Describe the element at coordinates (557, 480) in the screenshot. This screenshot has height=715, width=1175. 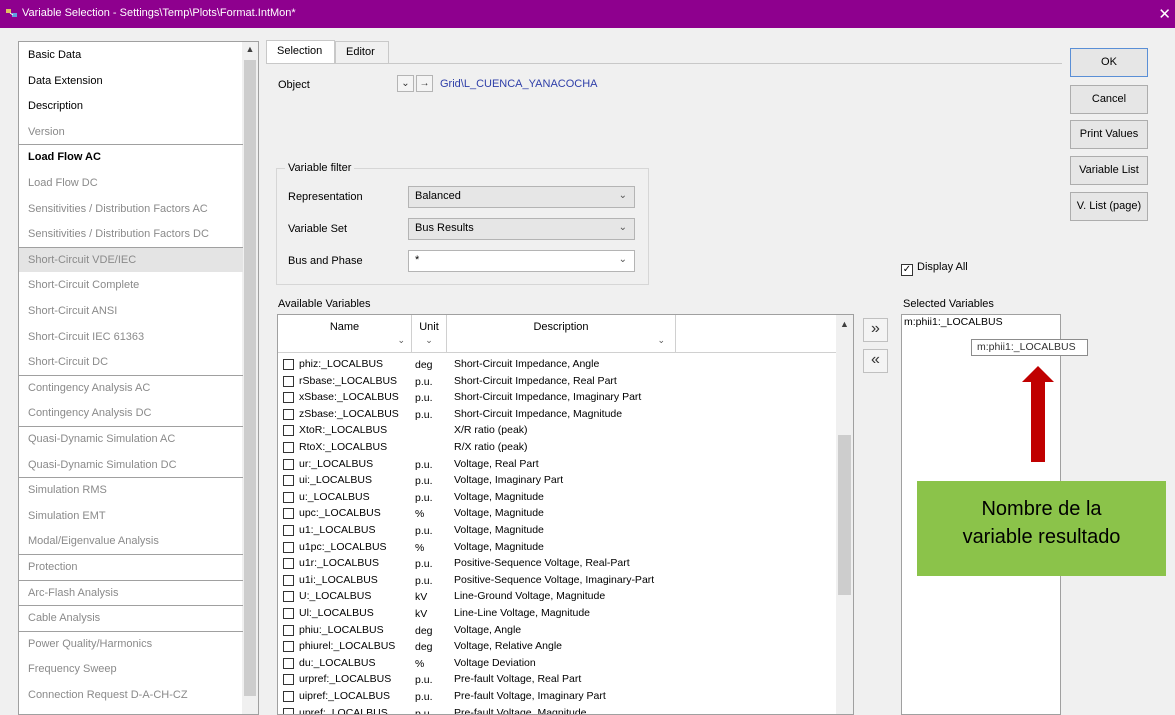
I see `table-row: ui:_LOCALBUS p.u. Voltage, Imaginary Part` at that location.